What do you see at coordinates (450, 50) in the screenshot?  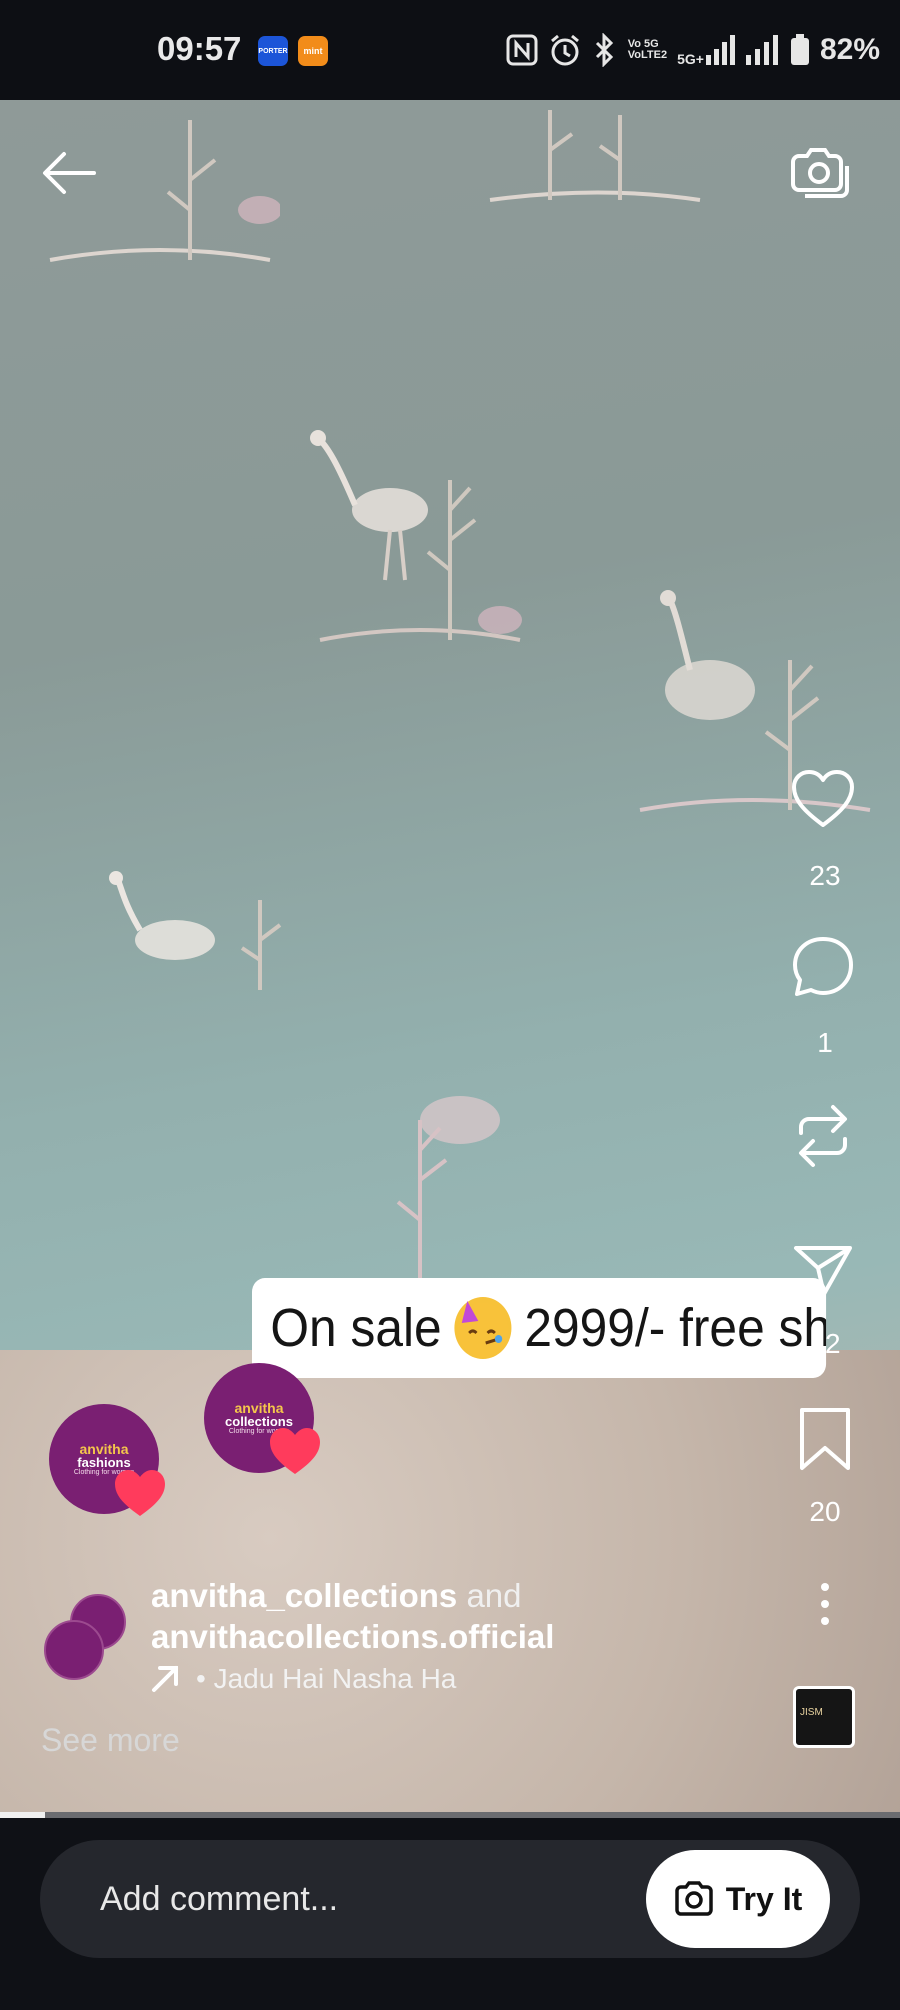 I see `status-bar: 09:57 PORTER mint Vo 5G VoLTE2 5G+ 82%` at bounding box center [450, 50].